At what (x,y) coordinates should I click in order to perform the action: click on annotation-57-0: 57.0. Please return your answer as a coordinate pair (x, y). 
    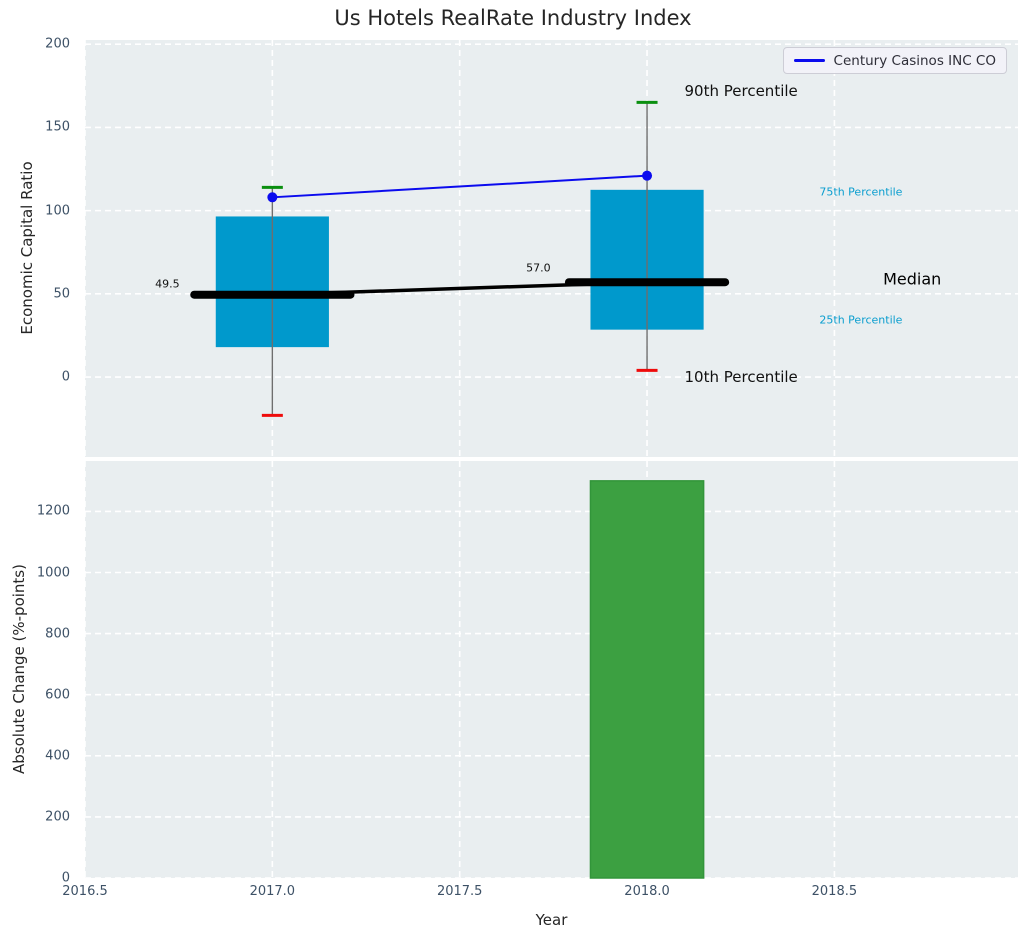
    Looking at the image, I should click on (538, 268).